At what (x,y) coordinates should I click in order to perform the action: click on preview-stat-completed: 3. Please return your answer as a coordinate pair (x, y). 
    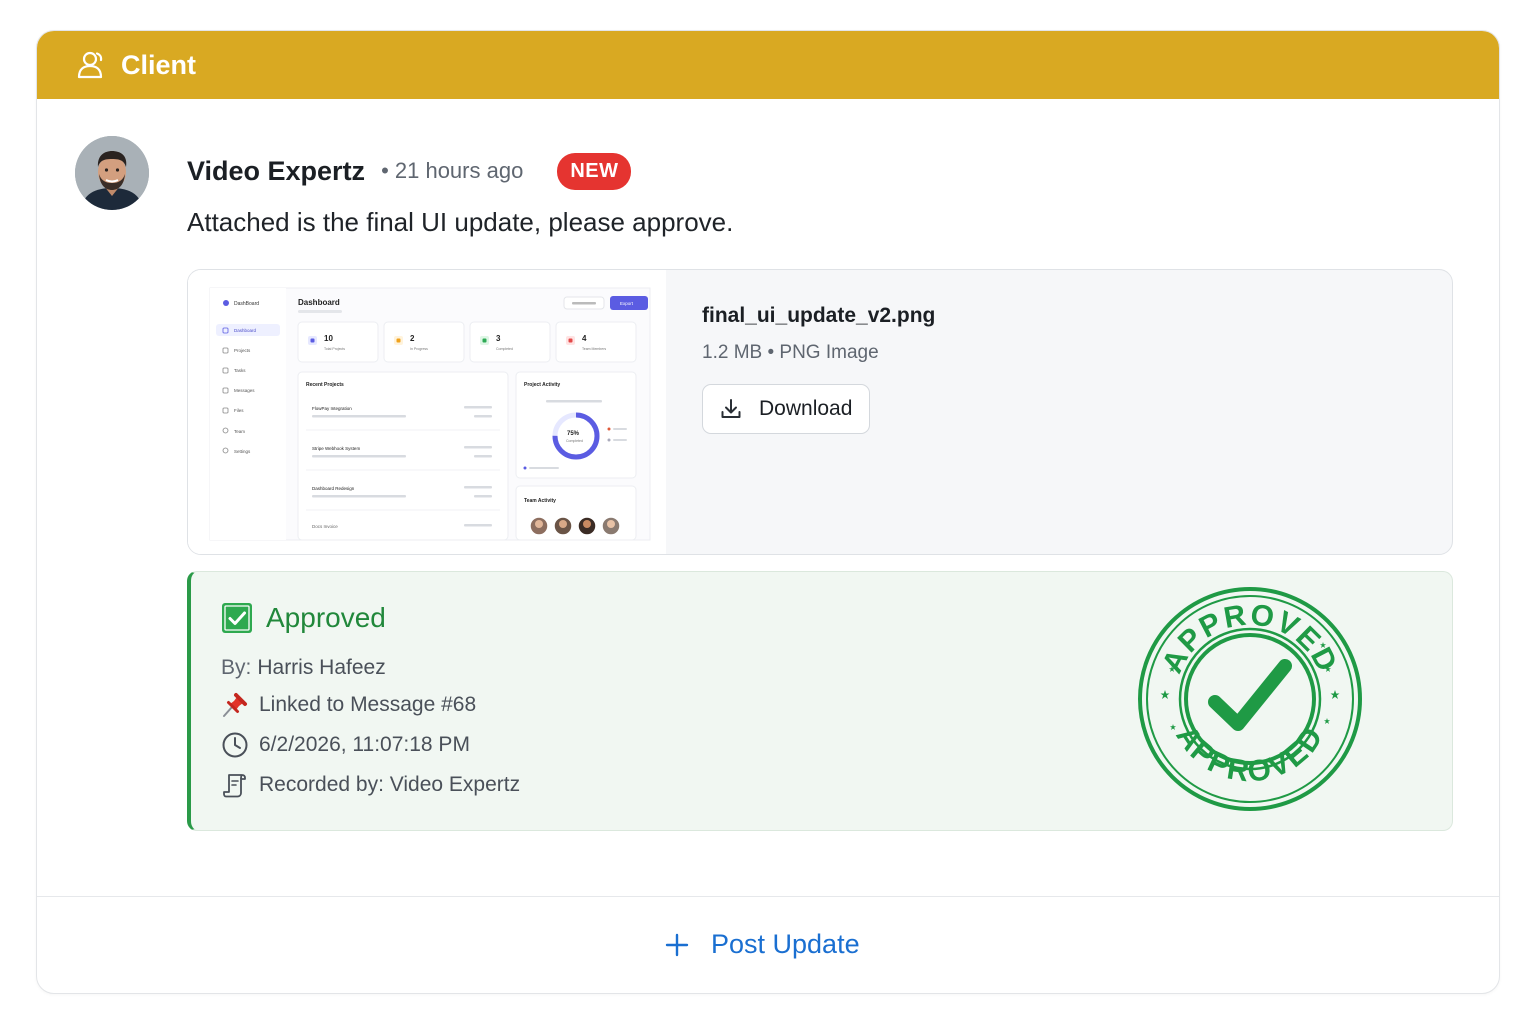
    Looking at the image, I should click on (498, 338).